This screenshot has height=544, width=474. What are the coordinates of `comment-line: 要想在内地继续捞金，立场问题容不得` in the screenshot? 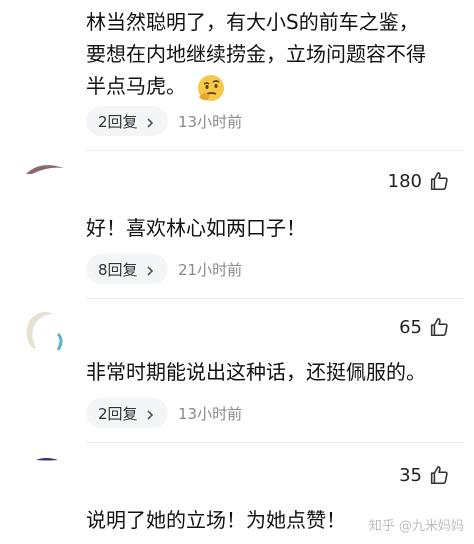 It's located at (256, 54).